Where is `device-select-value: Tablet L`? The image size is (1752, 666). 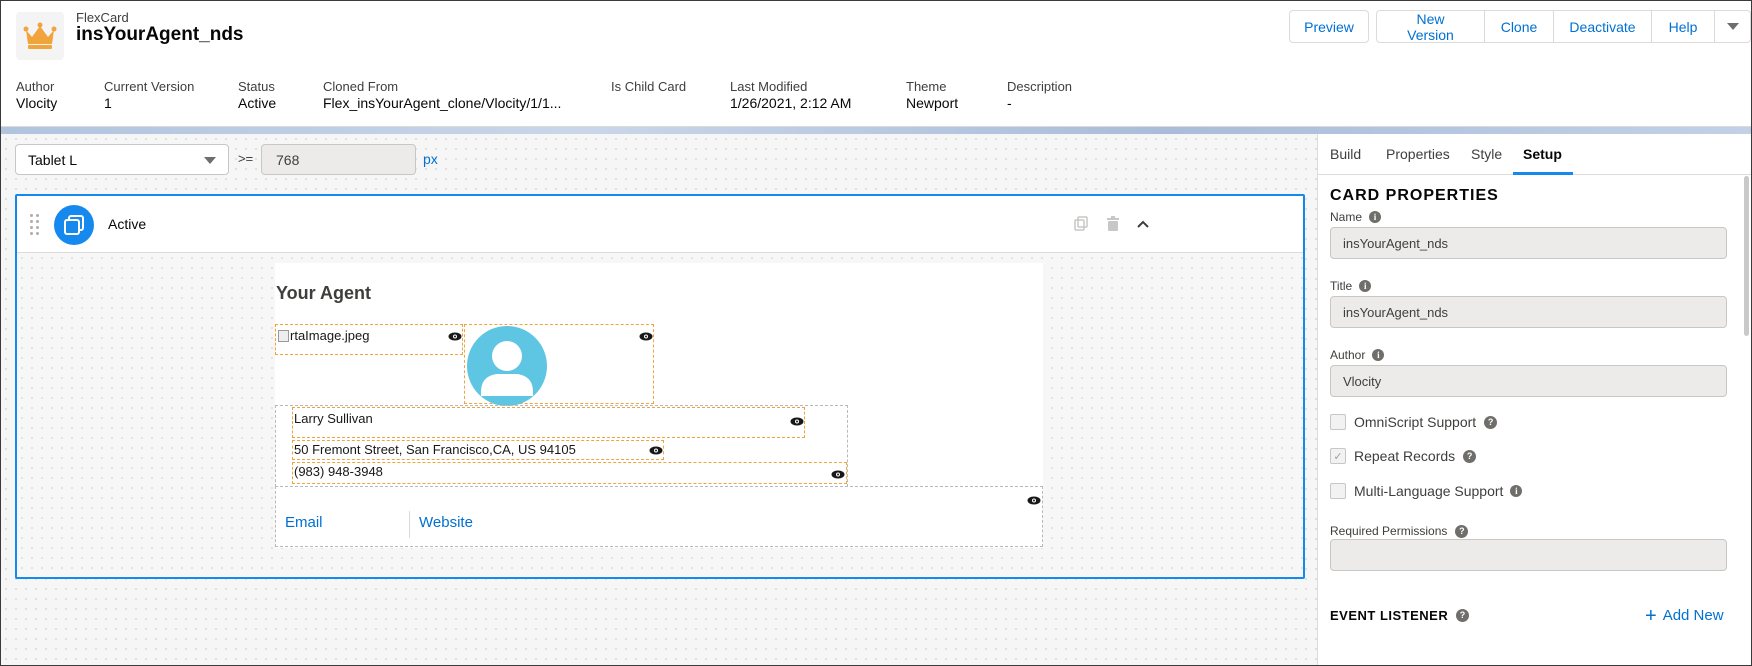
device-select-value: Tablet L is located at coordinates (53, 159).